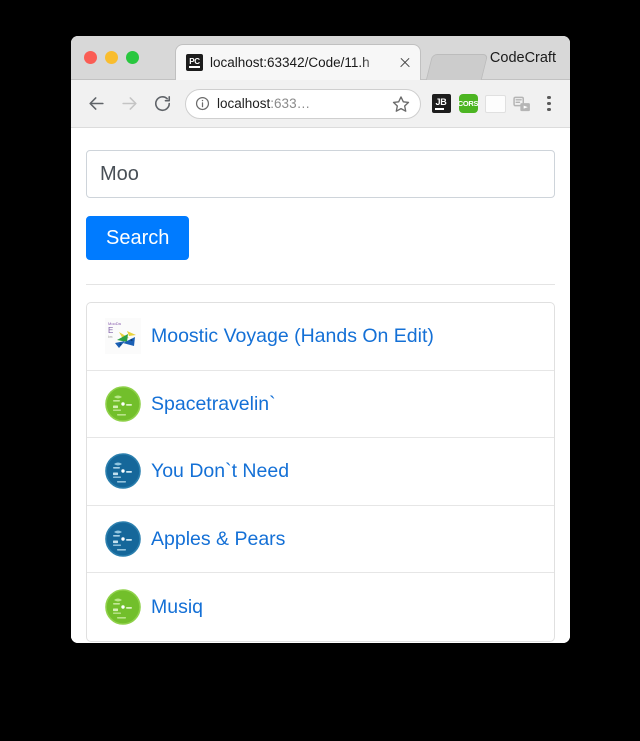 This screenshot has width=640, height=741. What do you see at coordinates (320, 404) in the screenshot?
I see `result-row: Spacetravelin`` at bounding box center [320, 404].